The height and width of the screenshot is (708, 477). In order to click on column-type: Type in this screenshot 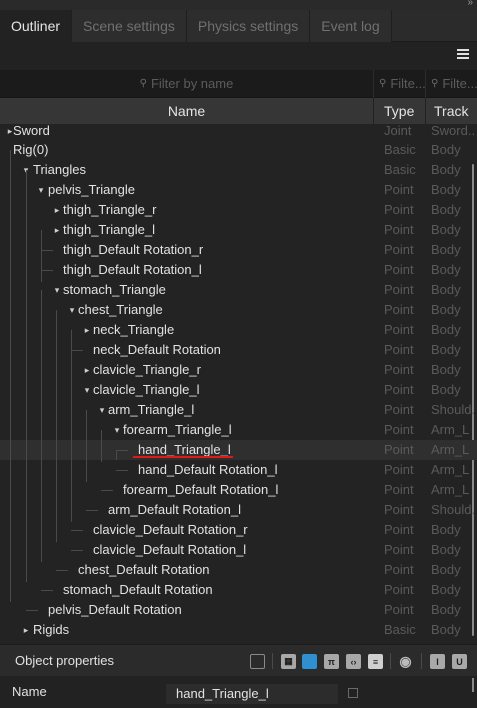, I will do `click(400, 111)`.